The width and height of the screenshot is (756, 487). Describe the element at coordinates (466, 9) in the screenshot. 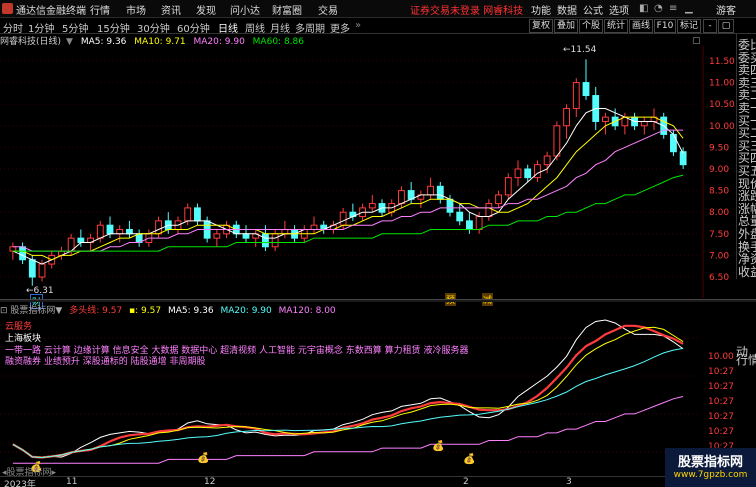

I see `login-status: 证券交易未登录 网睿科技` at that location.